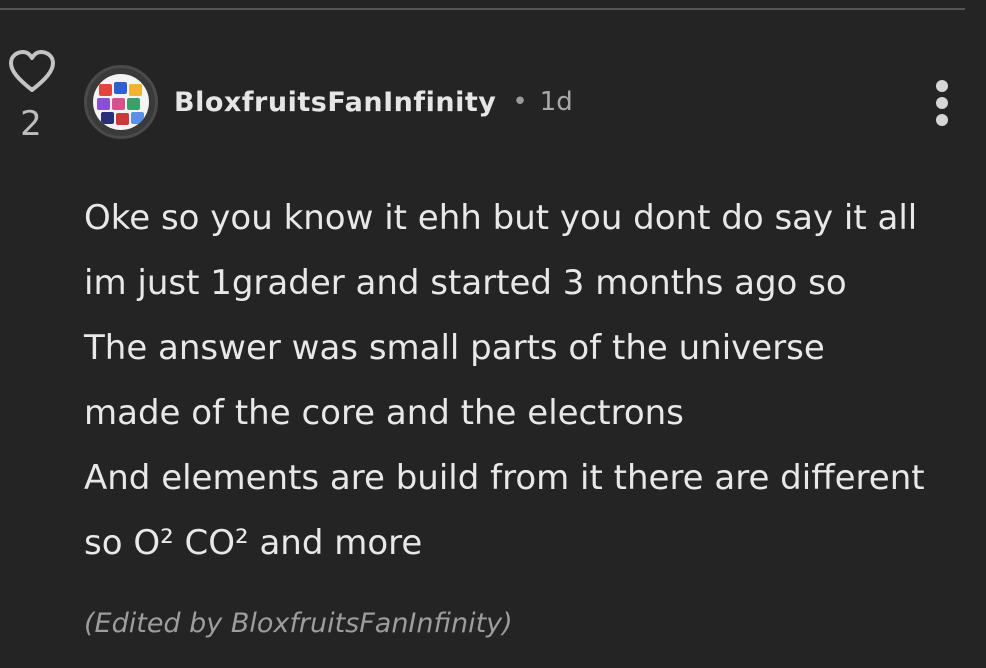 The image size is (986, 668). I want to click on comment-header: BloxfruitsFanInfinity • 1d, so click(373, 102).